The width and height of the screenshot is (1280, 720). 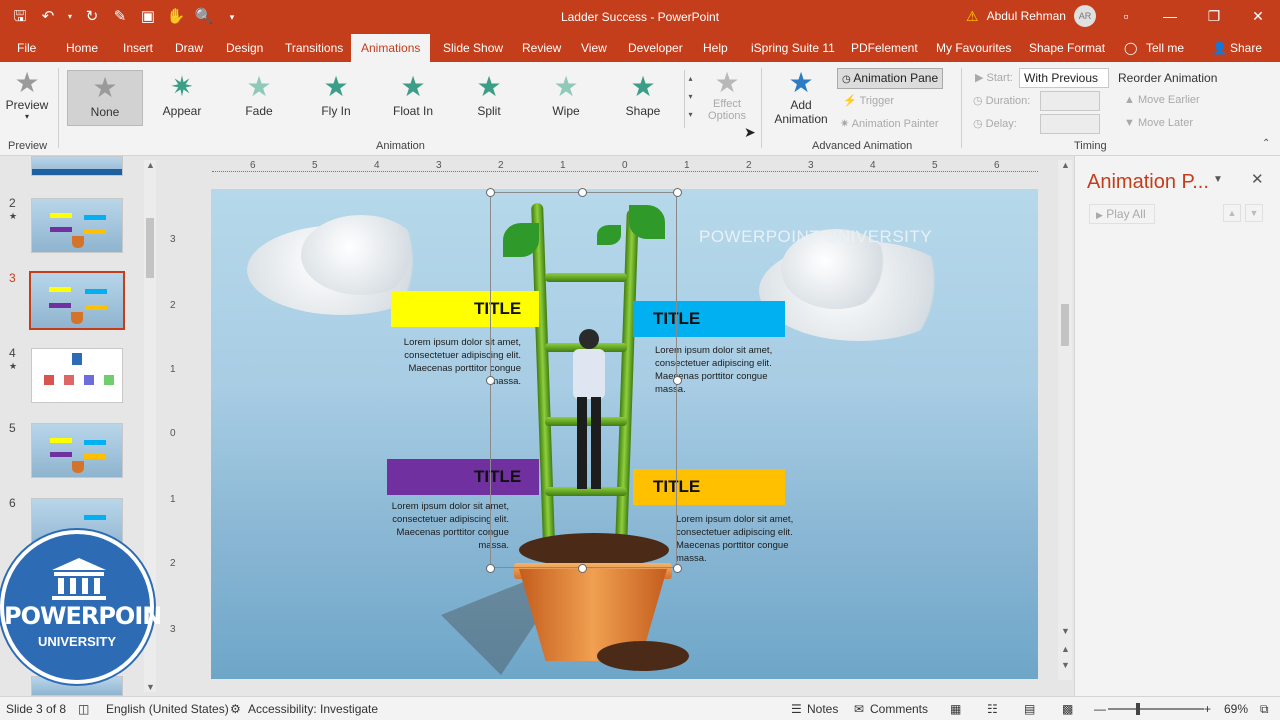 I want to click on ribbon-display-icon: ▫, so click(x=1126, y=16).